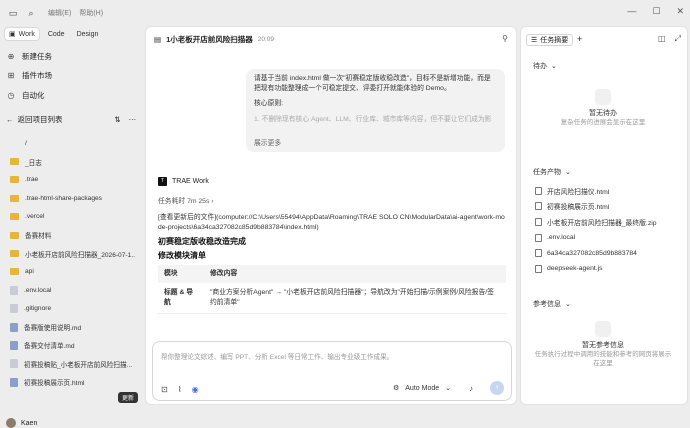 The image size is (690, 428). I want to click on tab-work: ▣ Work, so click(22, 34).